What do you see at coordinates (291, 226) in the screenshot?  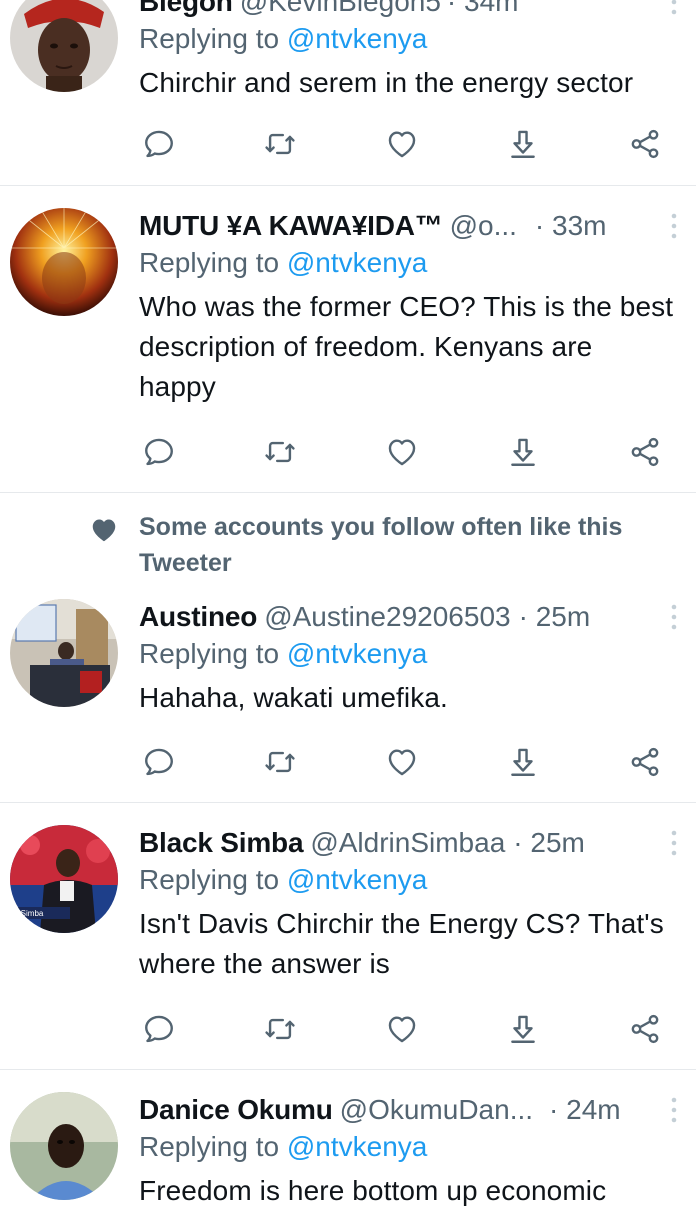 I see `display-name: MUTU ¥A KAWA¥IDA™` at bounding box center [291, 226].